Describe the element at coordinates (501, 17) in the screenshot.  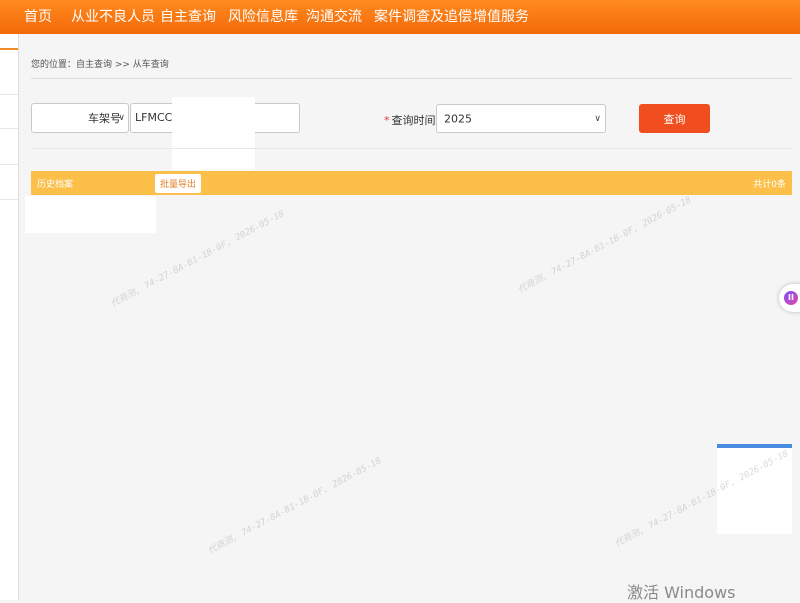
I see `nav-item-value-added: 增值服务` at that location.